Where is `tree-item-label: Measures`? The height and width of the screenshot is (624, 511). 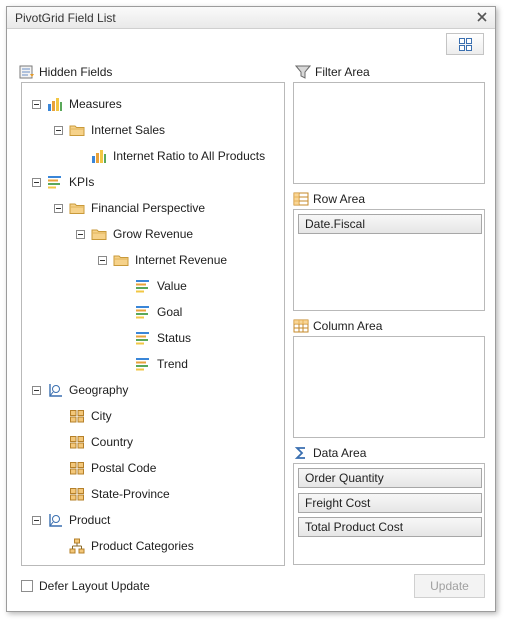 tree-item-label: Measures is located at coordinates (95, 104).